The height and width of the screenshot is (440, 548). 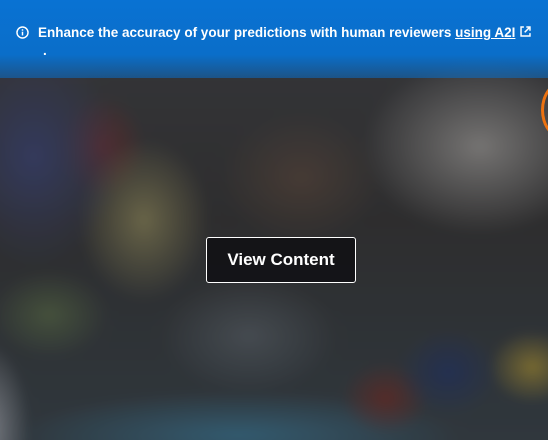 I want to click on info-icon, so click(x=22, y=32).